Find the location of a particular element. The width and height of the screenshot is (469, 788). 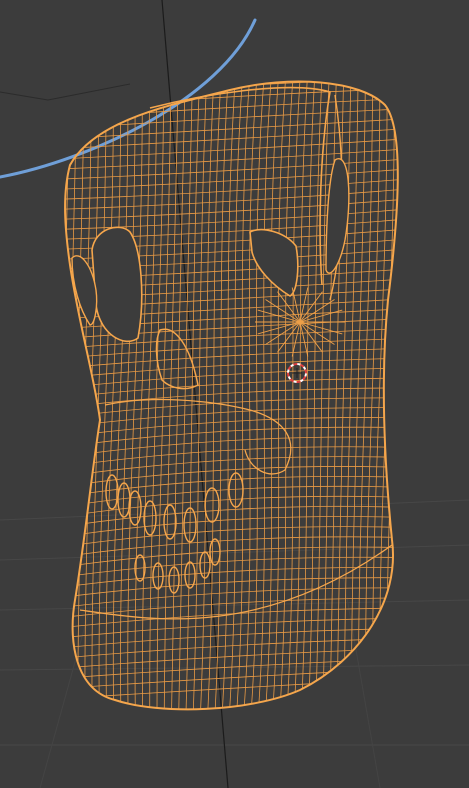

cheek-gap is located at coordinates (337, 216).